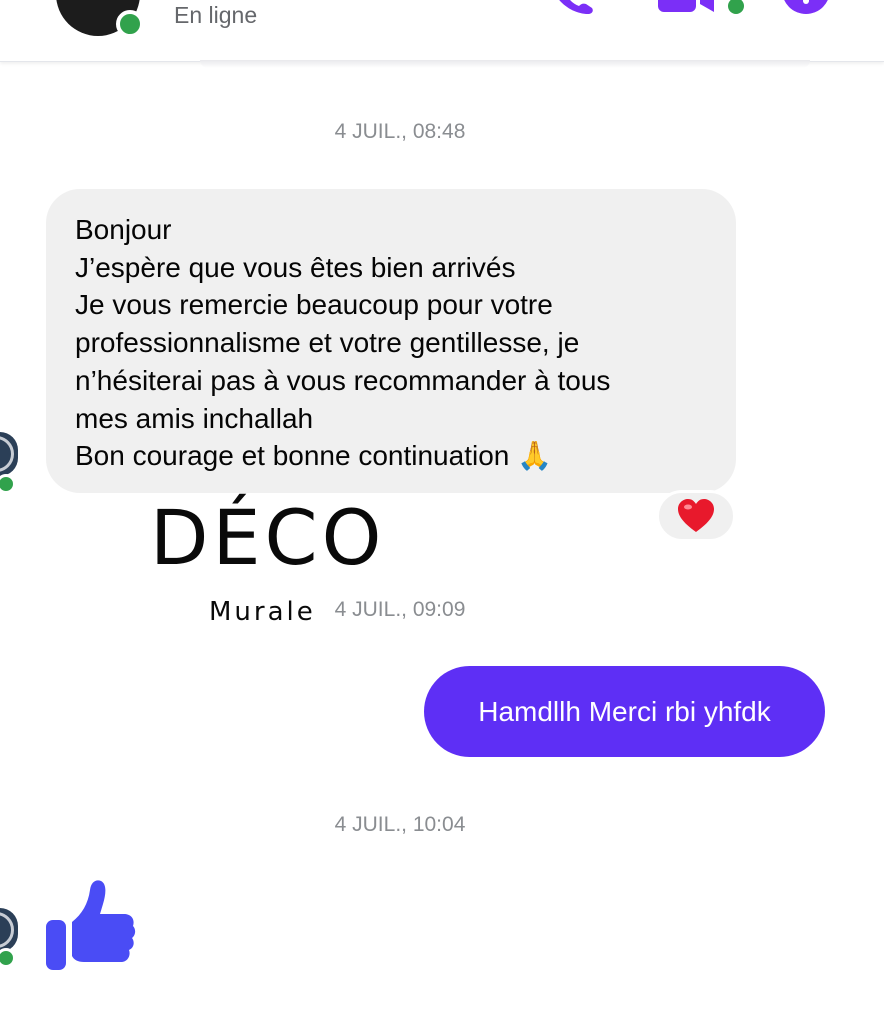 This screenshot has width=884, height=1024. Describe the element at coordinates (442, 31) in the screenshot. I see `conversation-header: En ligne` at that location.